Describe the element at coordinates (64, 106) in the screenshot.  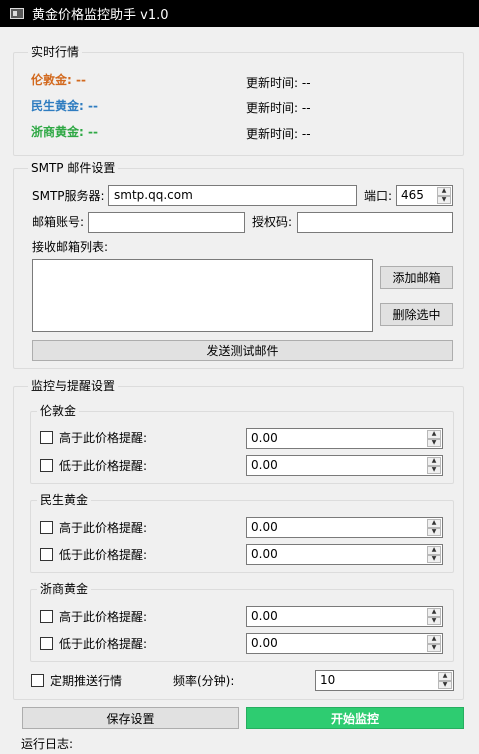
I see `minsheng-gold-price-label: 民生黄金: --` at that location.